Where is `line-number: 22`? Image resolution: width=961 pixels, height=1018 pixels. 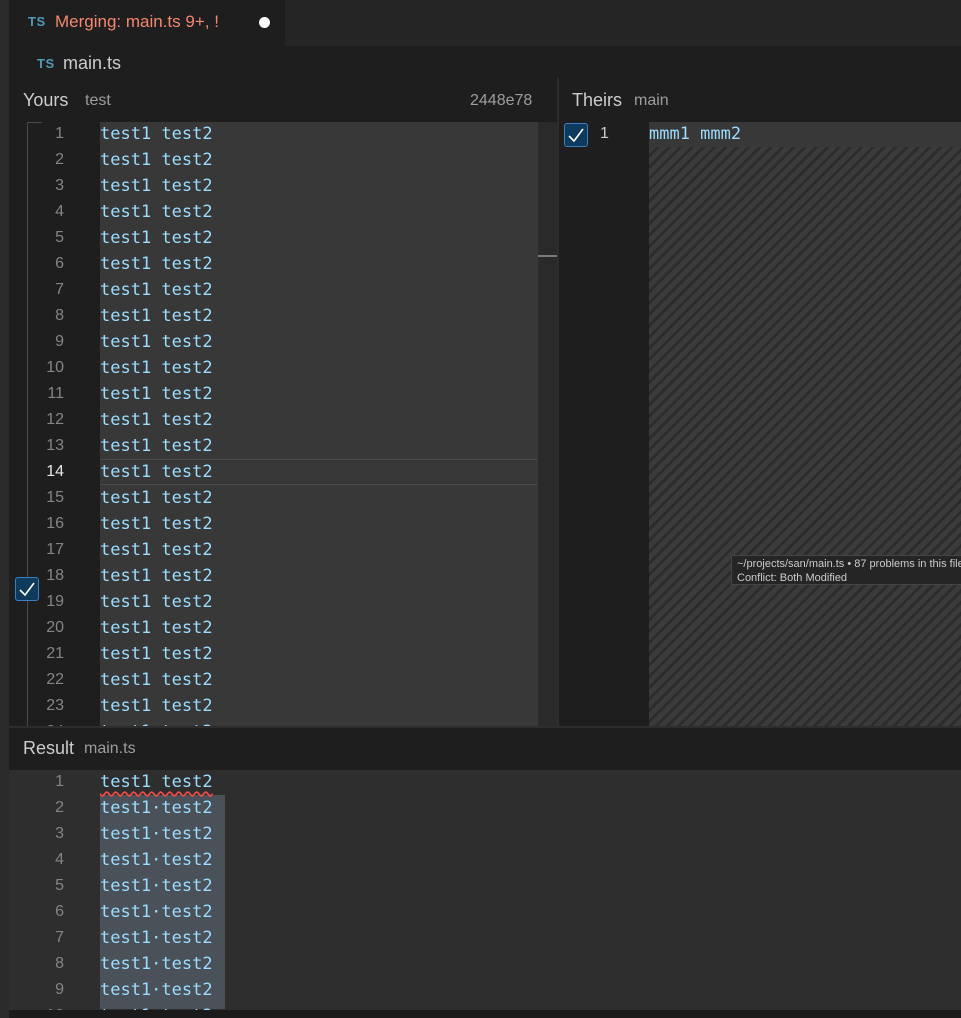
line-number: 22 is located at coordinates (55, 679).